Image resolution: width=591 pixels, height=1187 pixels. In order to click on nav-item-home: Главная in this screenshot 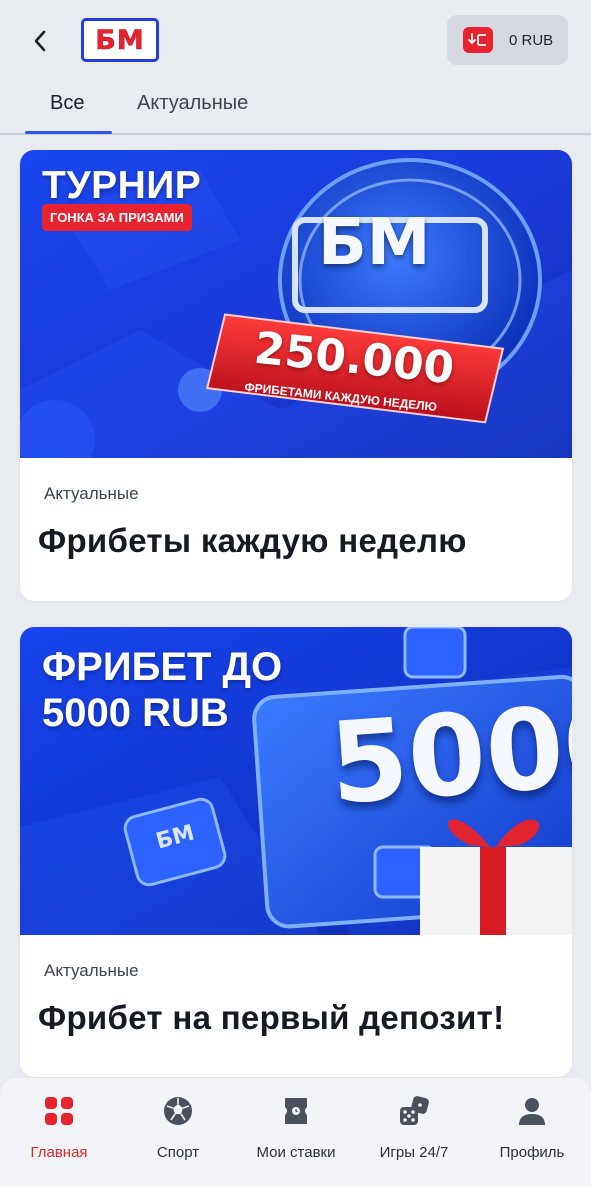, I will do `click(59, 1134)`.